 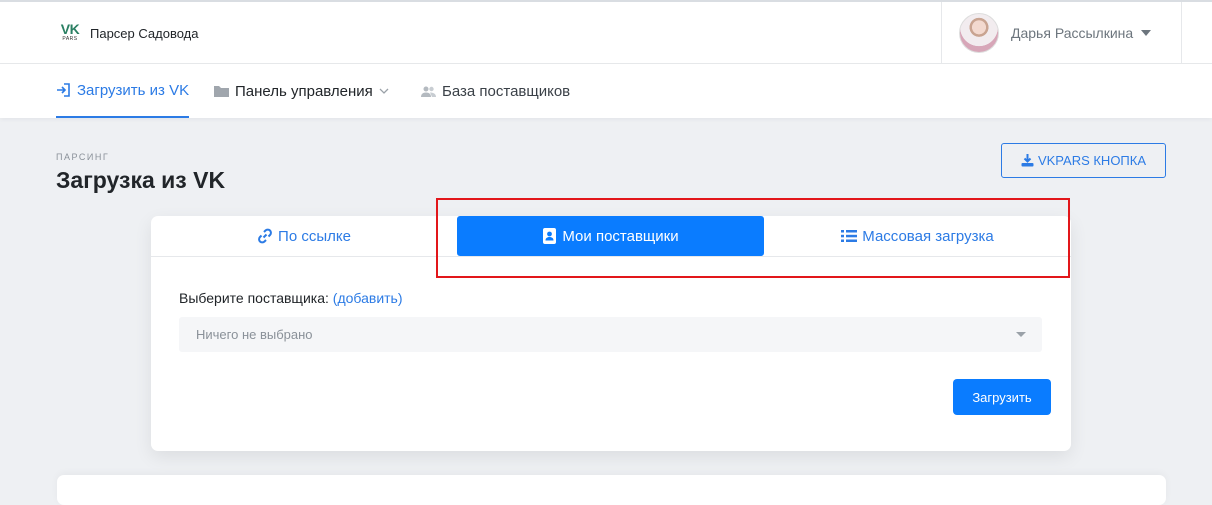 I want to click on nav-item-upload-vk: Загрузить из VK, so click(x=123, y=91).